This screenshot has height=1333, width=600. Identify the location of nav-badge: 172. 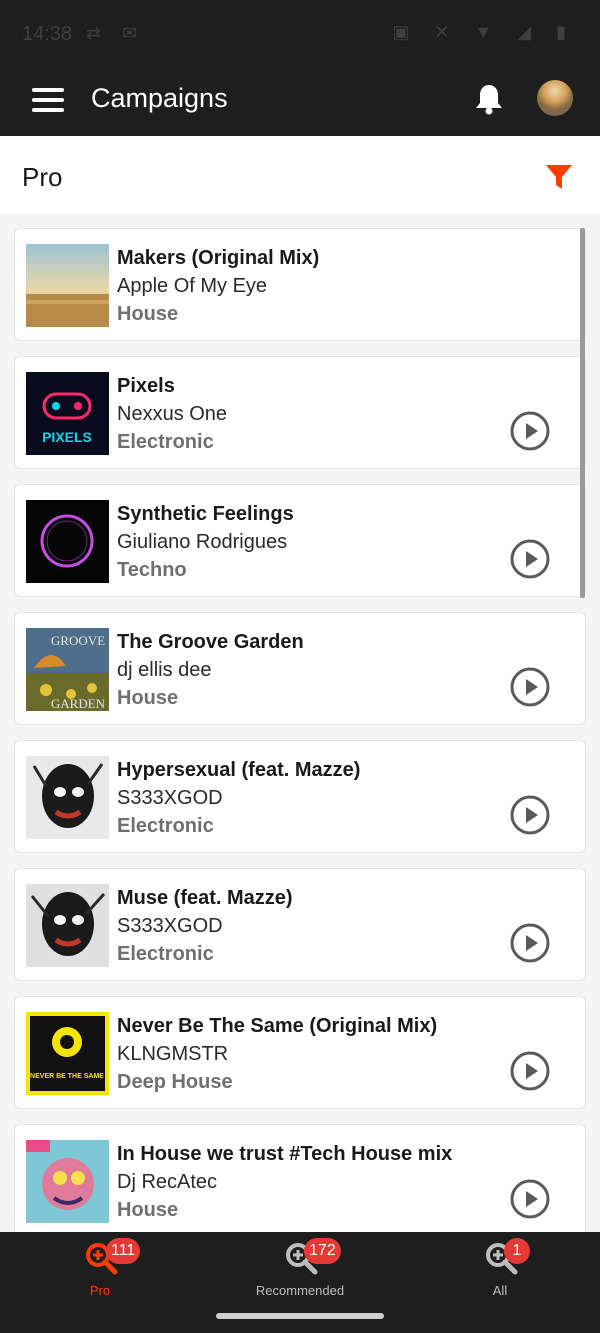
(322, 1251).